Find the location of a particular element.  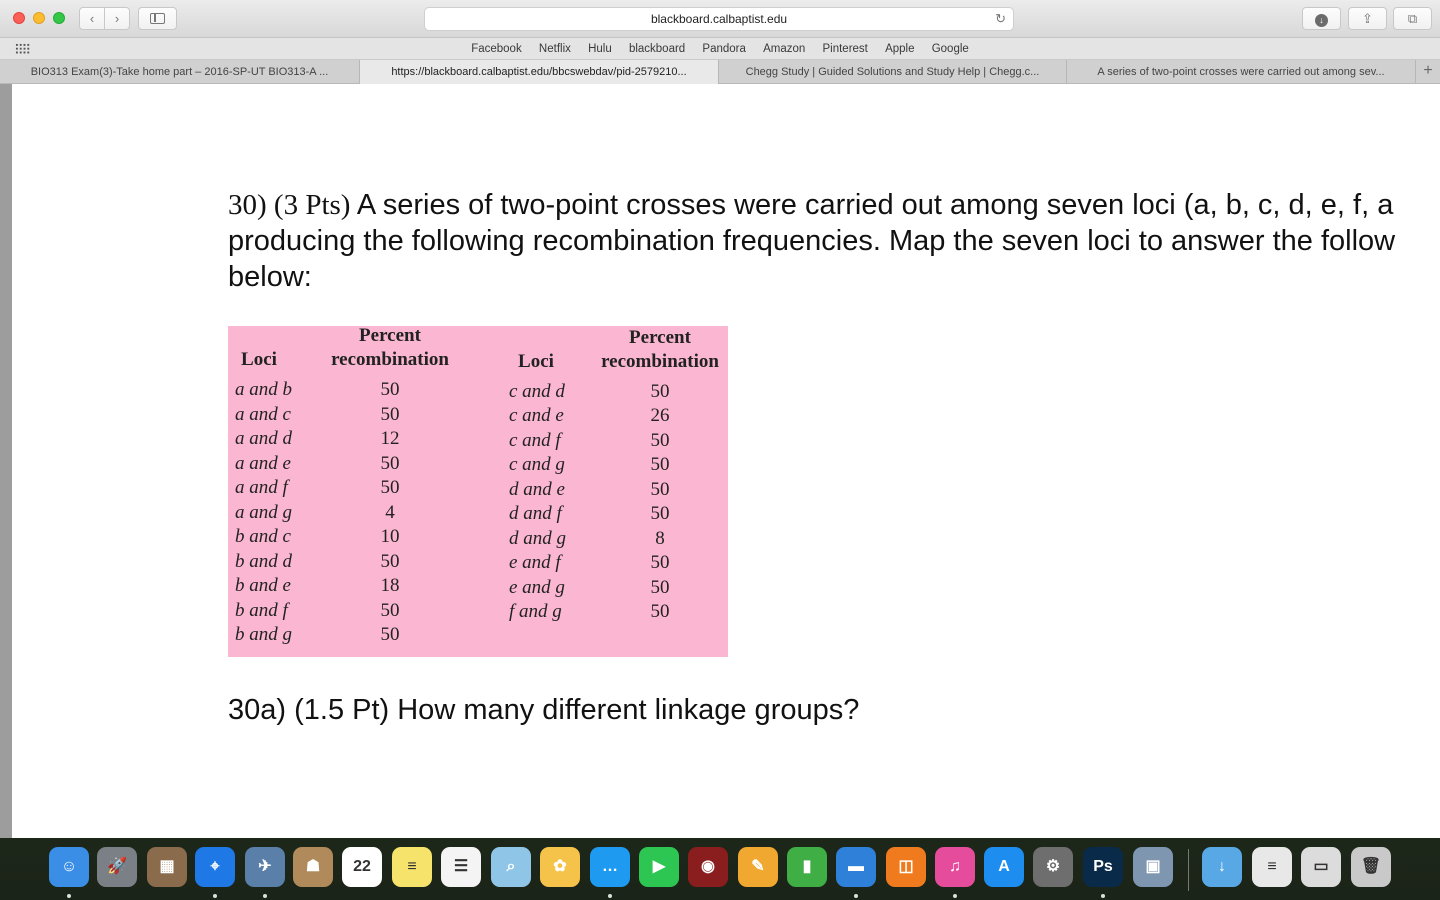

table-cell-percent: 26 is located at coordinates (660, 415).